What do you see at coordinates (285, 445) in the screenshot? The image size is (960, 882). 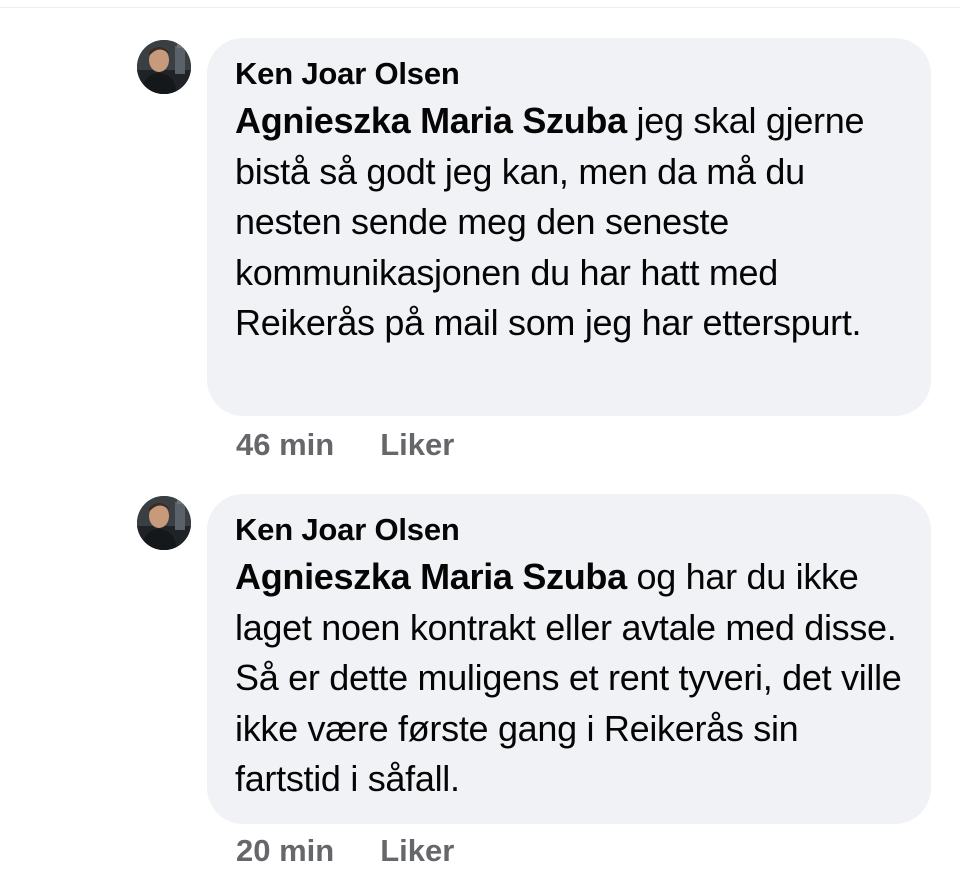 I see `comment-timestamp: 46 min` at bounding box center [285, 445].